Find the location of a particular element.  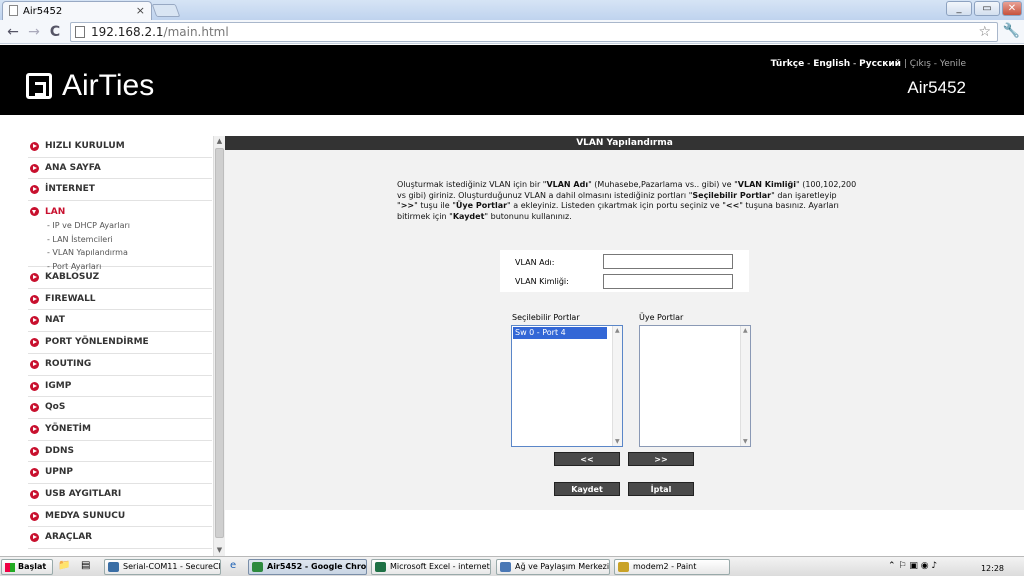

sidebar-item: İNTERNET is located at coordinates (120, 190).